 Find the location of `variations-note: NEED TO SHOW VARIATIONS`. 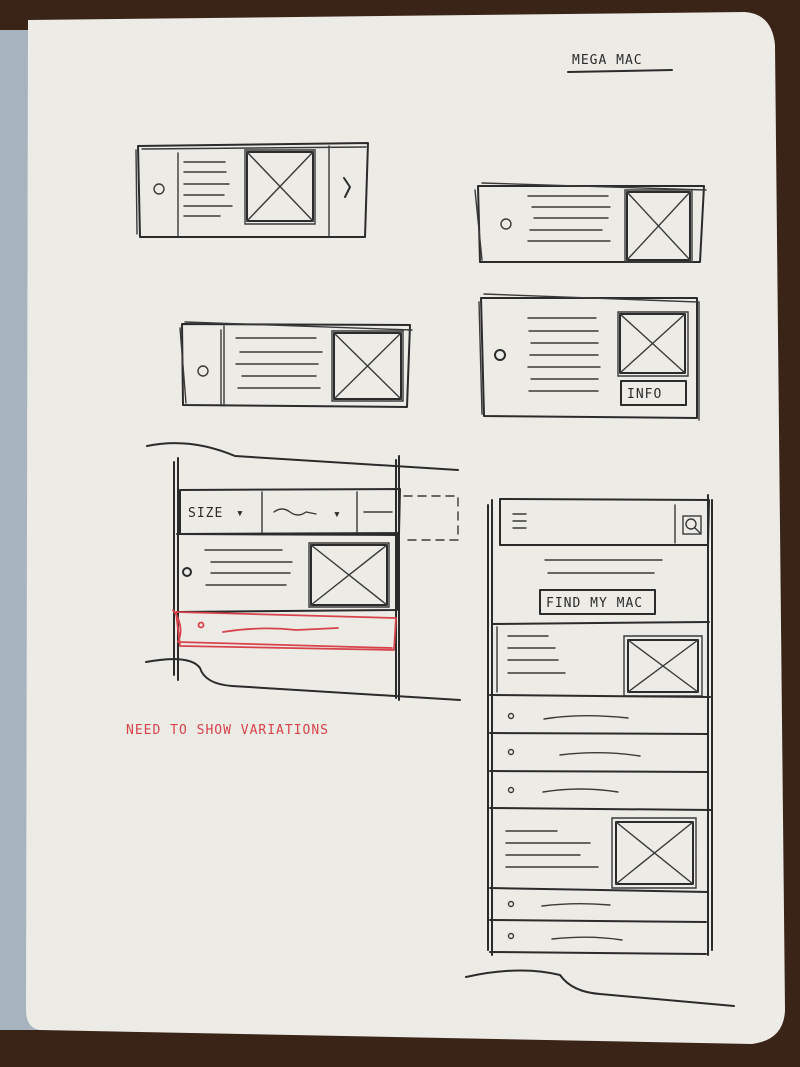

variations-note: NEED TO SHOW VARIATIONS is located at coordinates (227, 730).